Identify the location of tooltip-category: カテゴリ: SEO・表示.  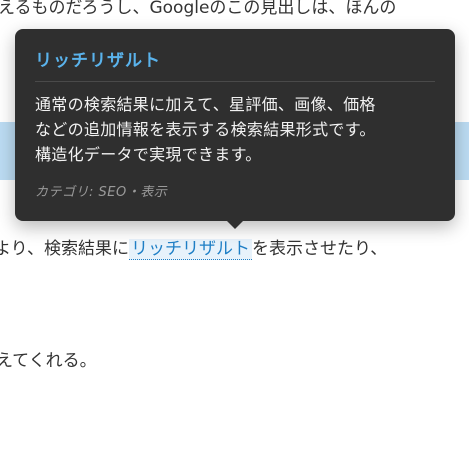
(101, 192).